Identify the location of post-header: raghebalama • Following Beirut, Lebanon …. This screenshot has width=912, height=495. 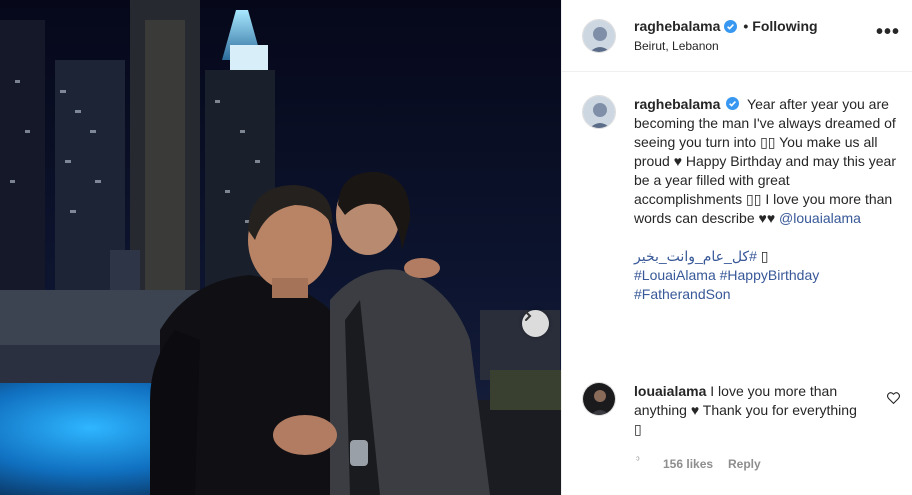
(737, 36).